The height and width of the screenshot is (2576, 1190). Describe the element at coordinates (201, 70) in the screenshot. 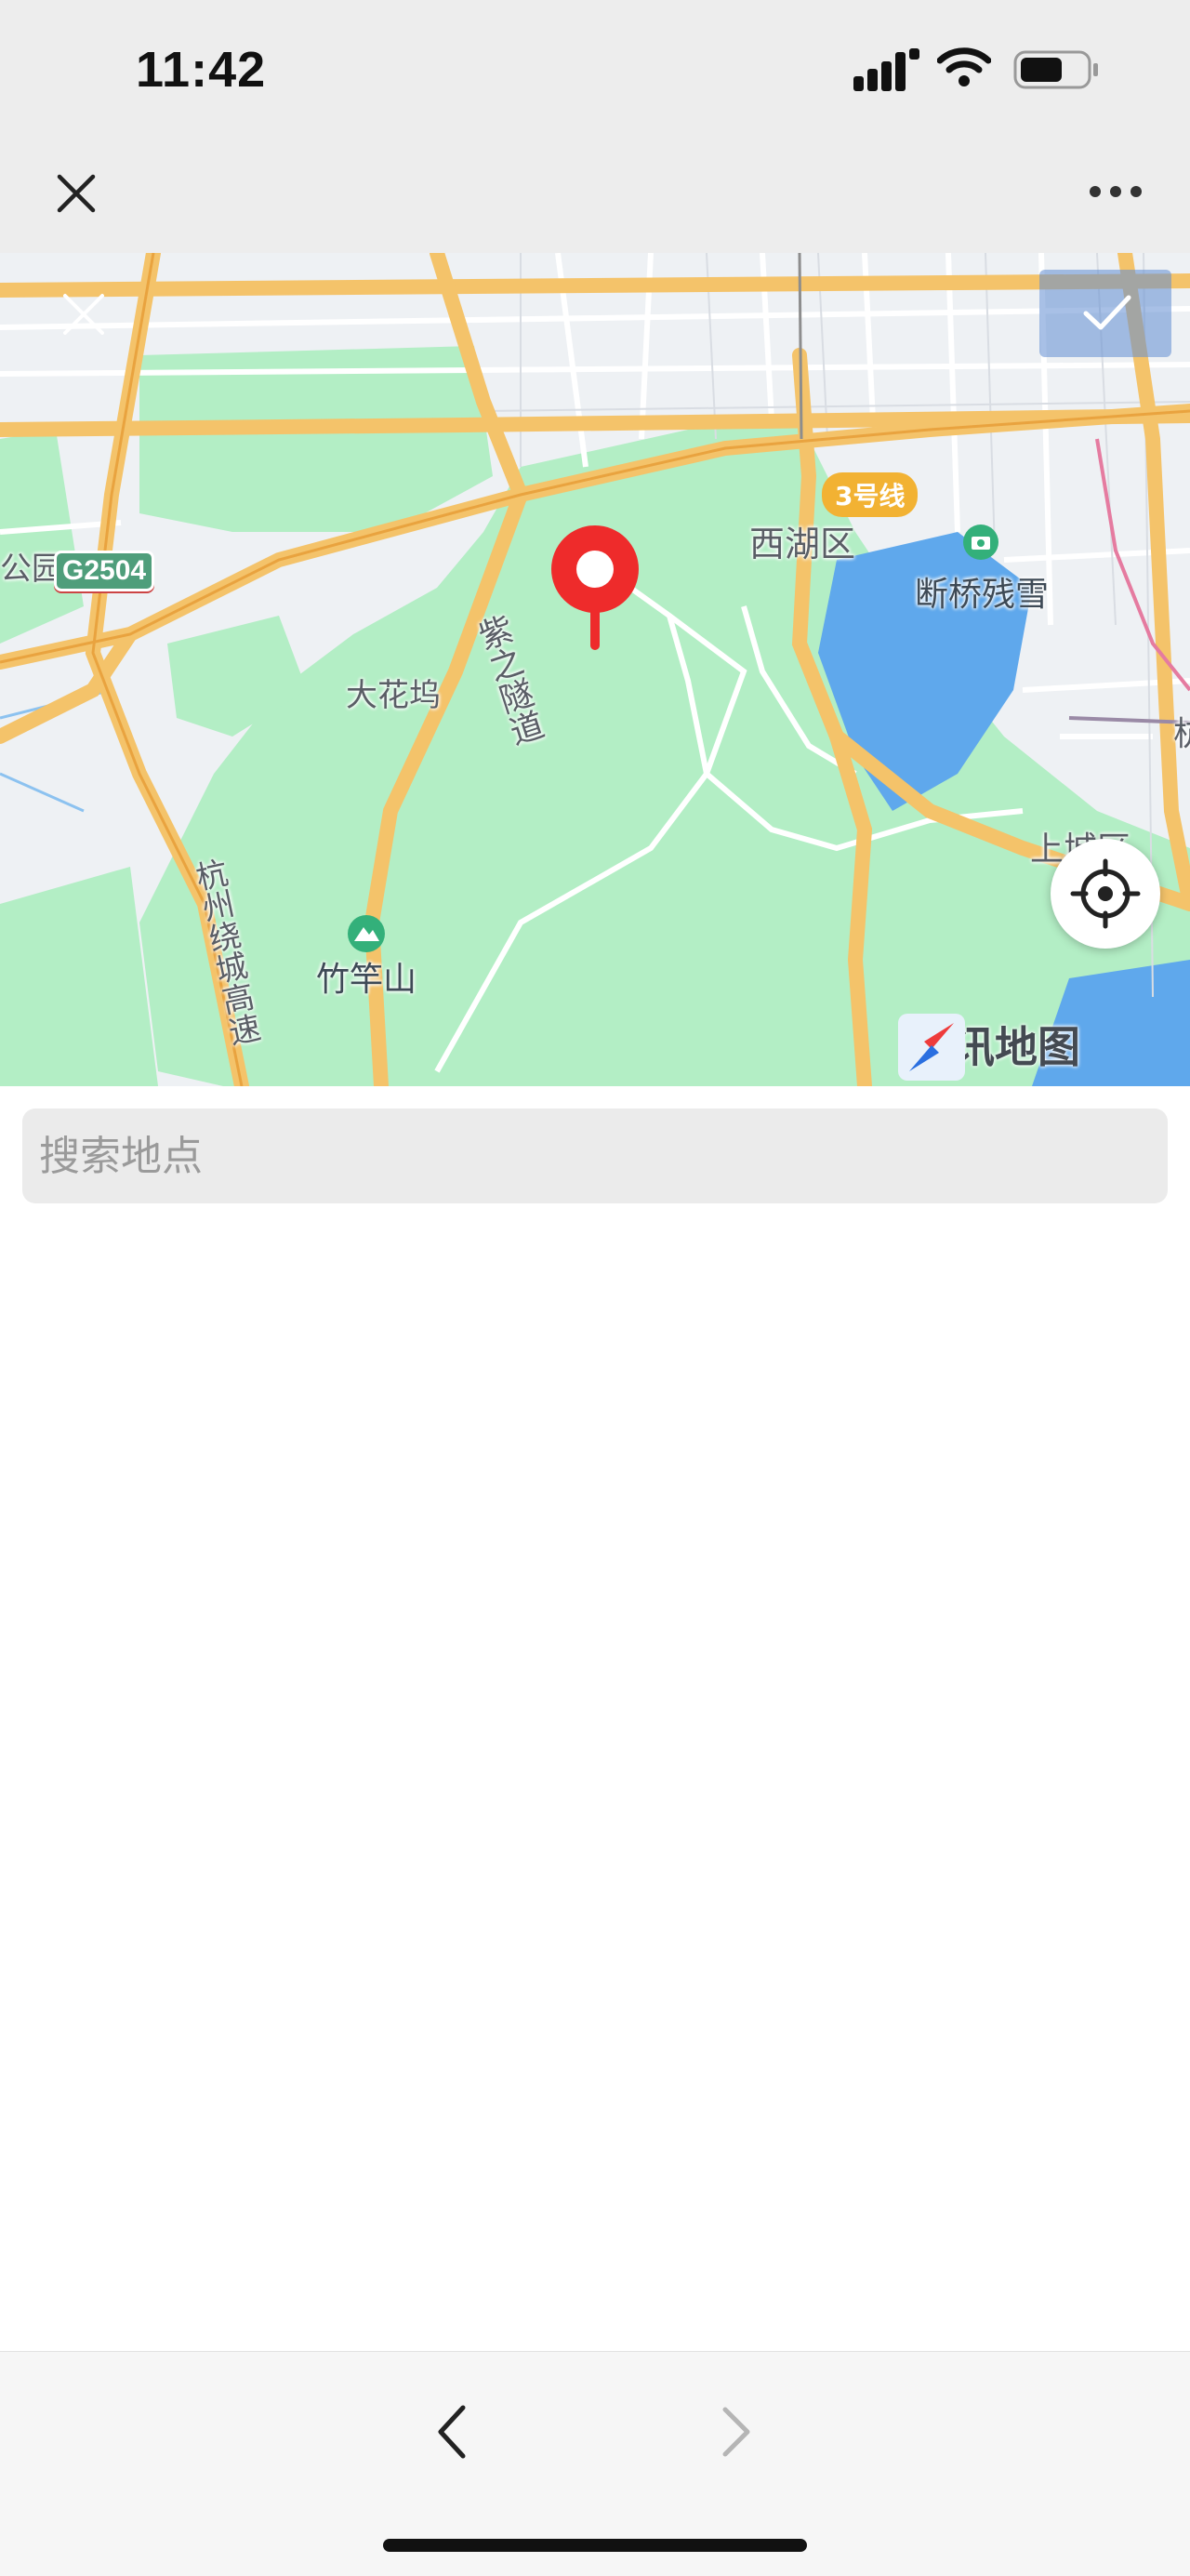

I see `status-time: 11:42` at that location.